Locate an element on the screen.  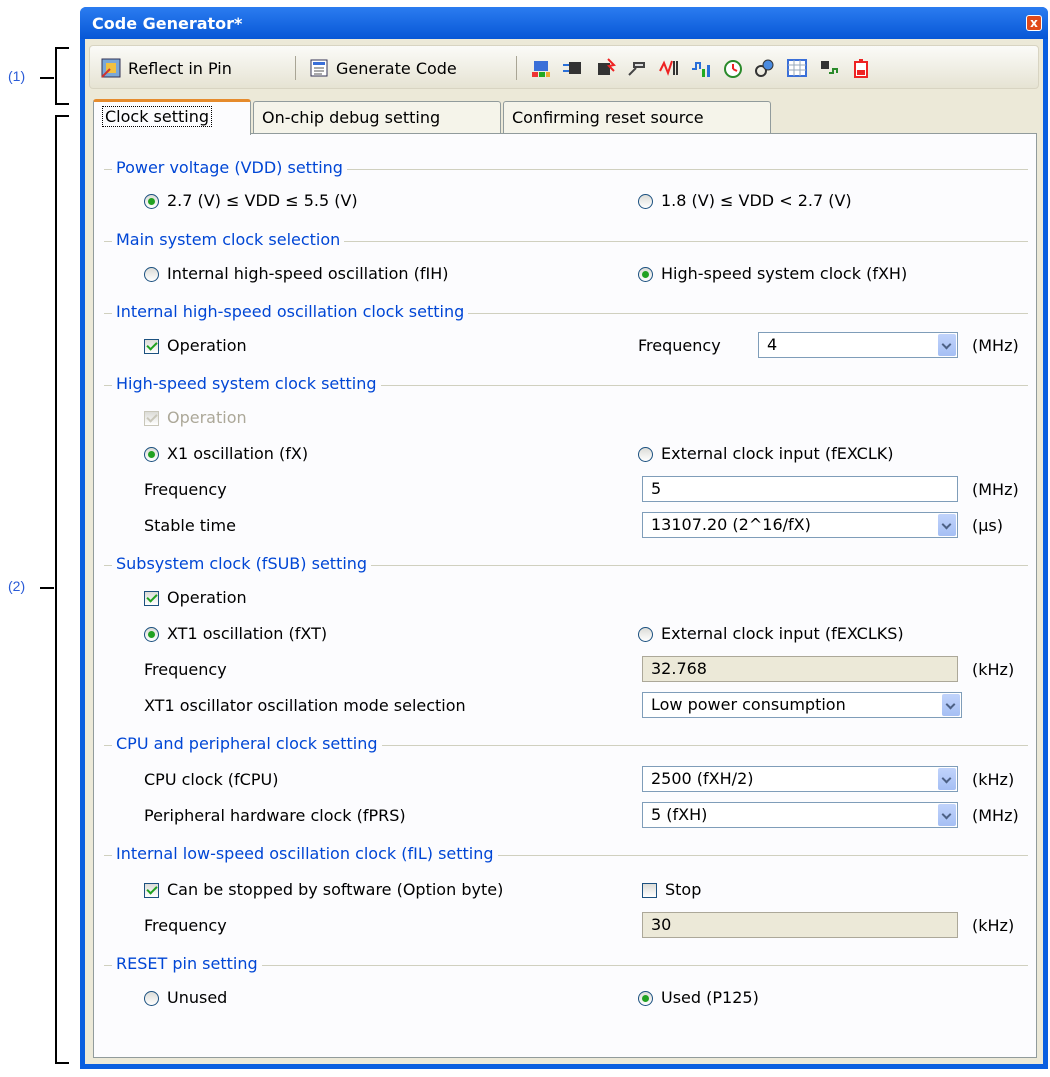
callout-2-leader is located at coordinates (47, 588).